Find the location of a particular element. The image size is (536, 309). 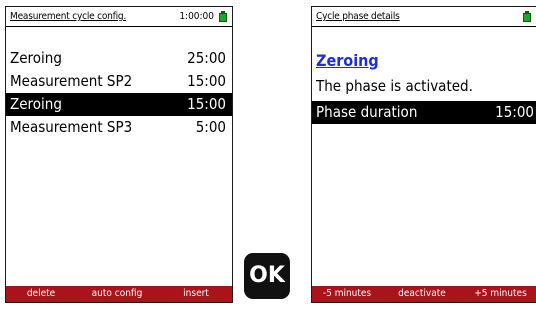

phase-name: Measurement SP3 is located at coordinates (71, 127).